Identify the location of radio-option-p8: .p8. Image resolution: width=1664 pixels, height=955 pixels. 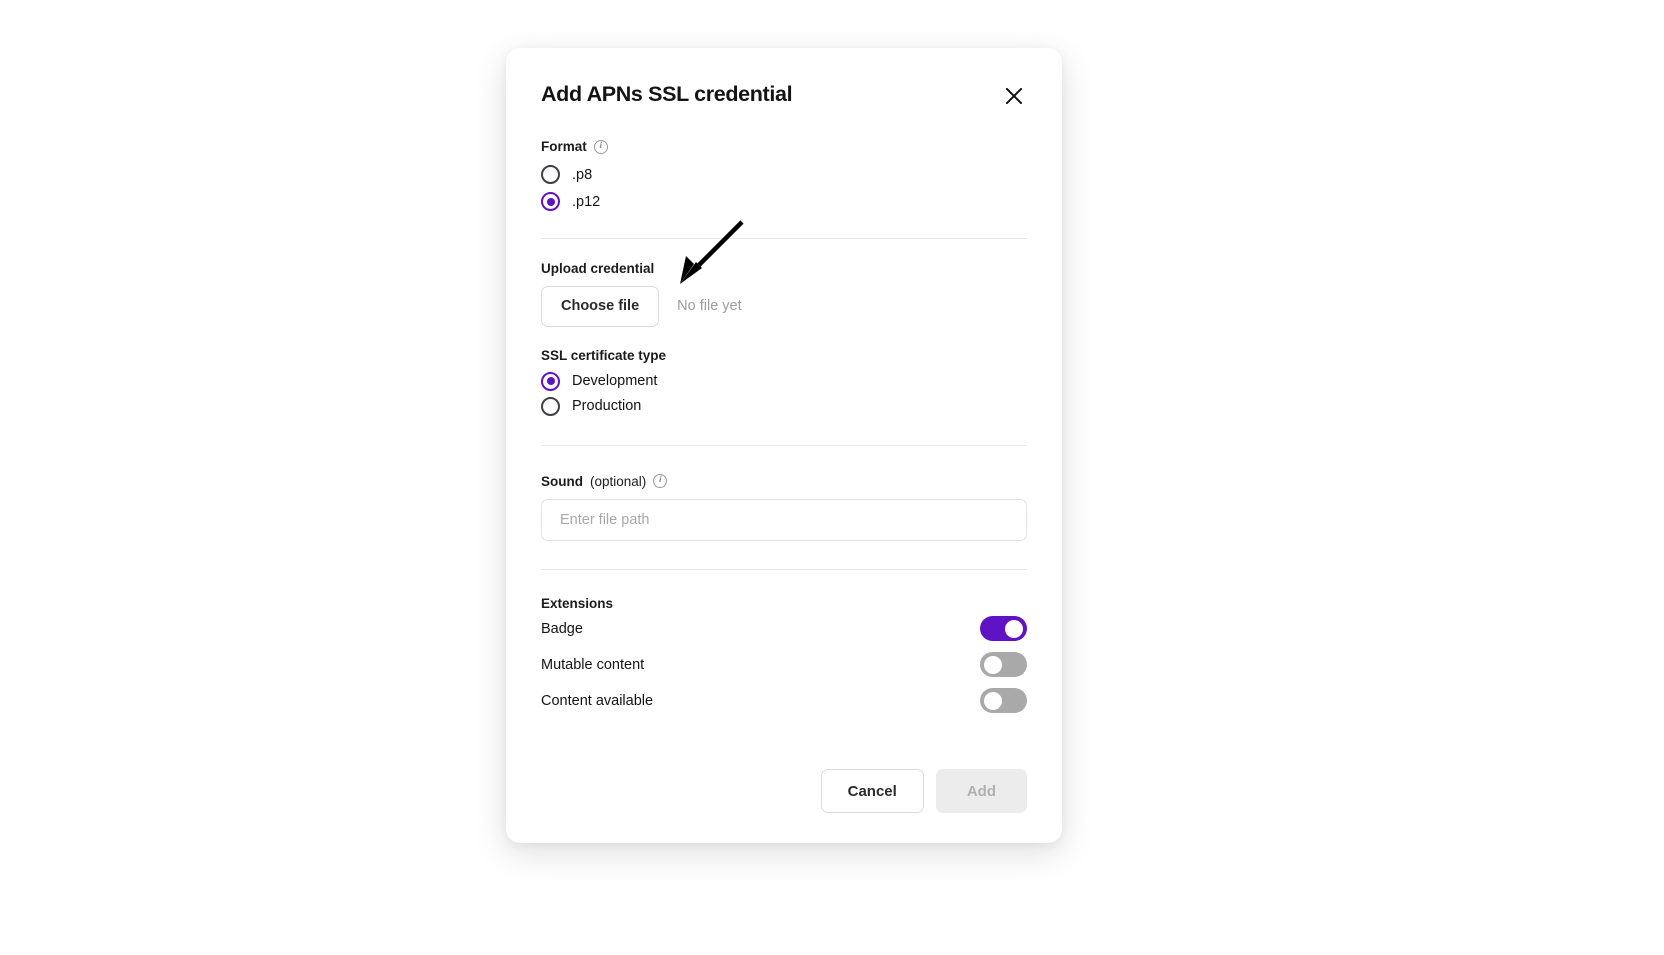
(784, 174).